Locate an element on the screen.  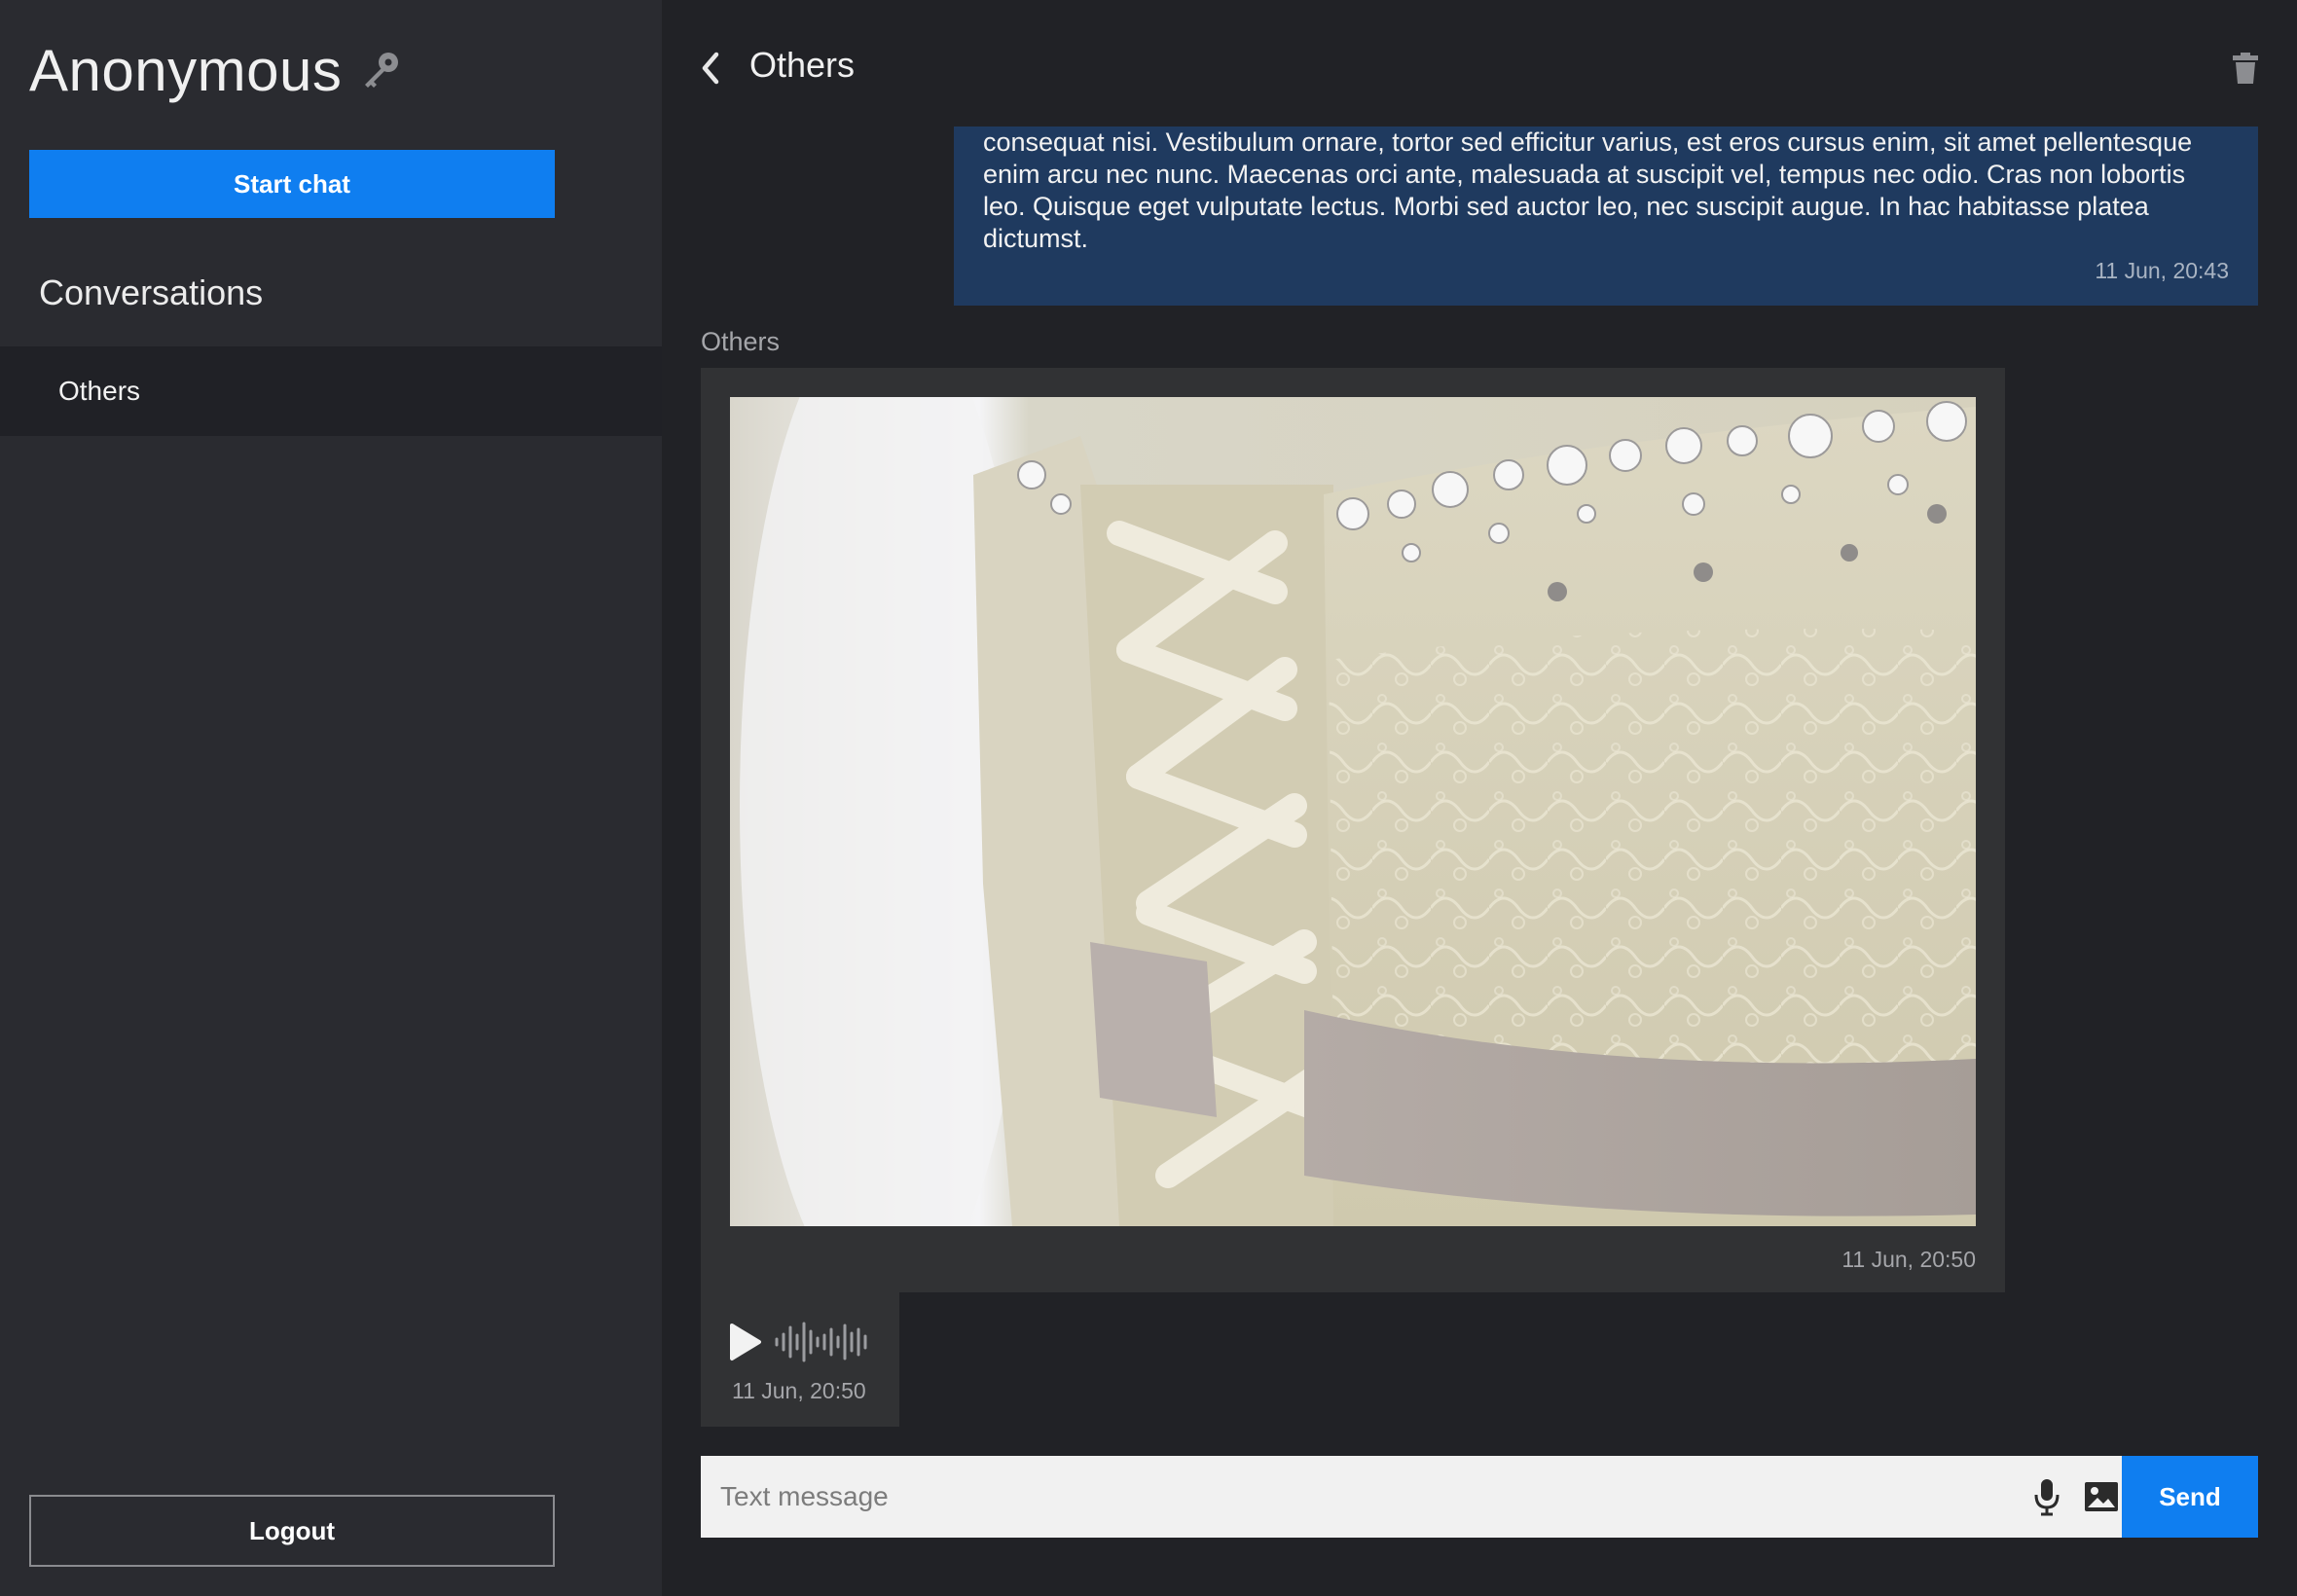
username-title: Anonymous is located at coordinates (186, 70).